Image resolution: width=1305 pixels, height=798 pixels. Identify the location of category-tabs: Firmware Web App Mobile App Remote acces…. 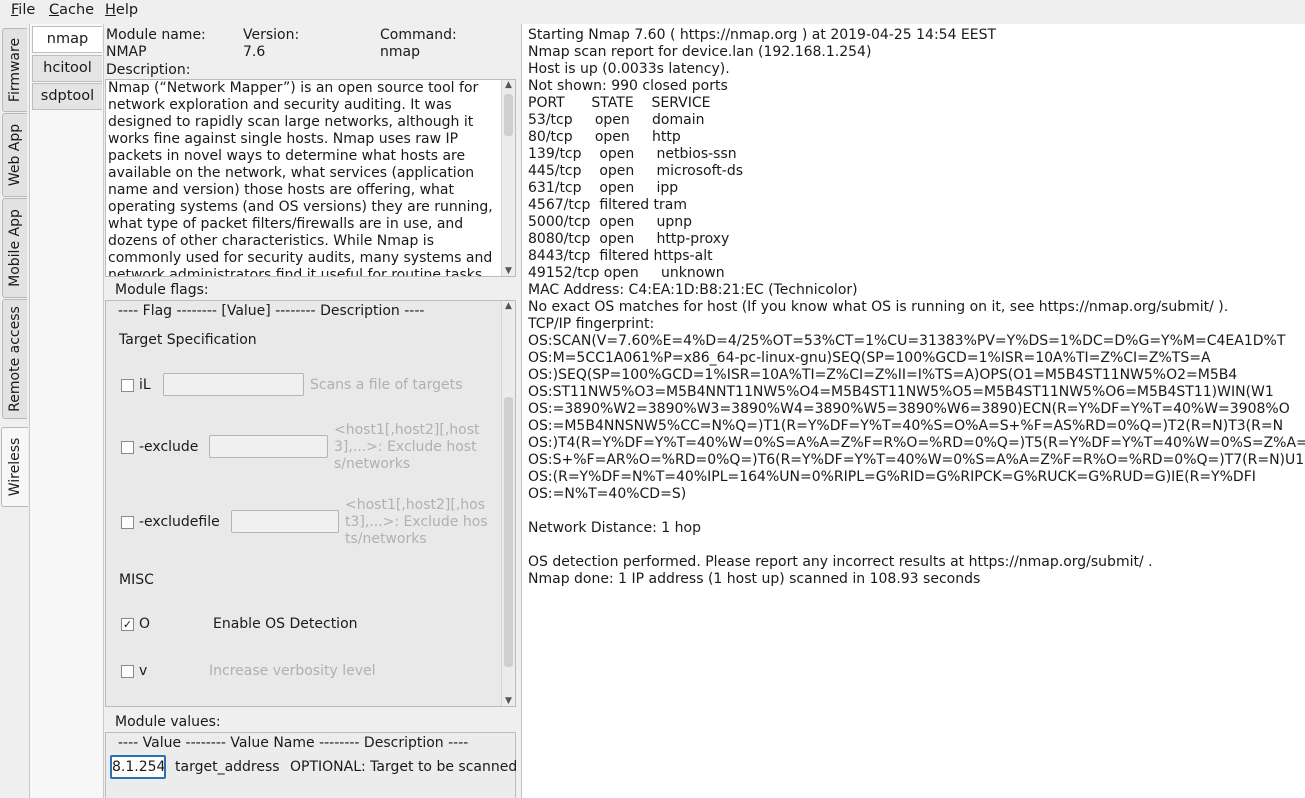
(14, 411).